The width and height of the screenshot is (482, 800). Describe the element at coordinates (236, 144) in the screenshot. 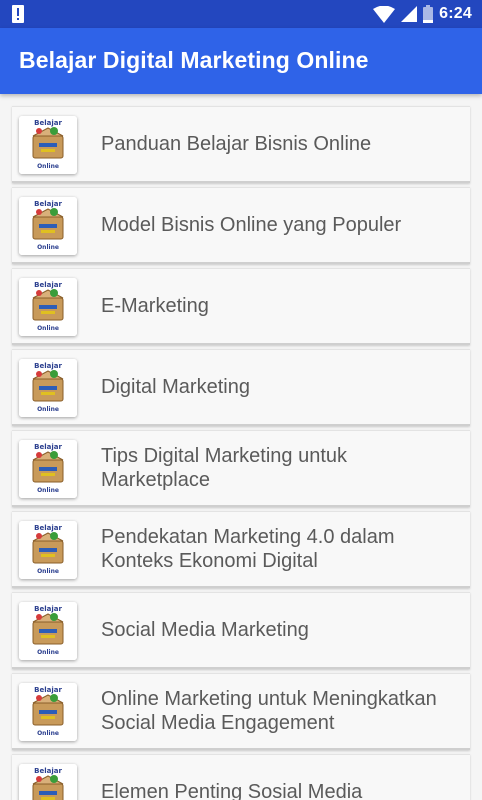

I see `list-item-title: Panduan Belajar Bisnis Online` at that location.